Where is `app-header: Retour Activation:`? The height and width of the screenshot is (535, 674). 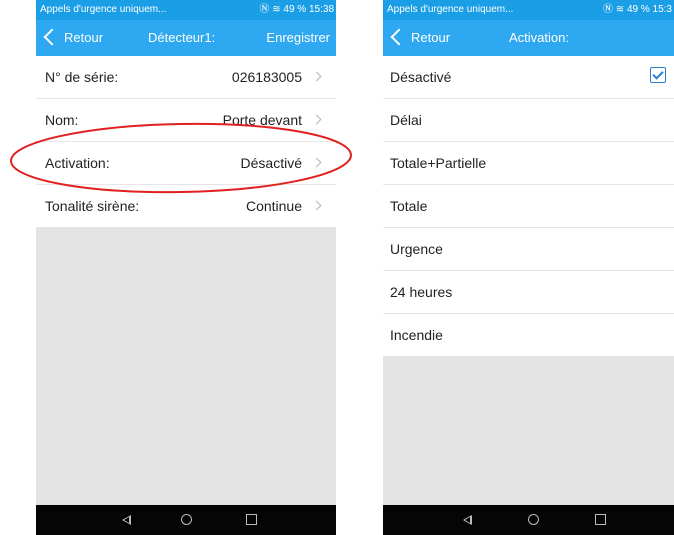
app-header: Retour Activation: is located at coordinates (528, 38).